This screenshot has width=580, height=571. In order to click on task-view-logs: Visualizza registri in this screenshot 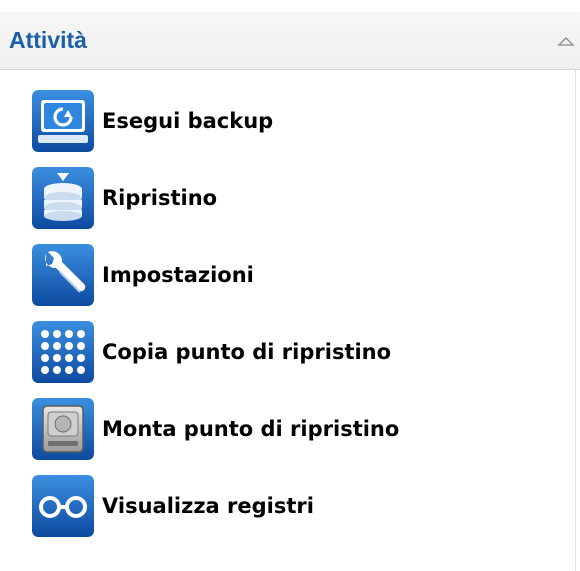, I will do `click(285, 505)`.